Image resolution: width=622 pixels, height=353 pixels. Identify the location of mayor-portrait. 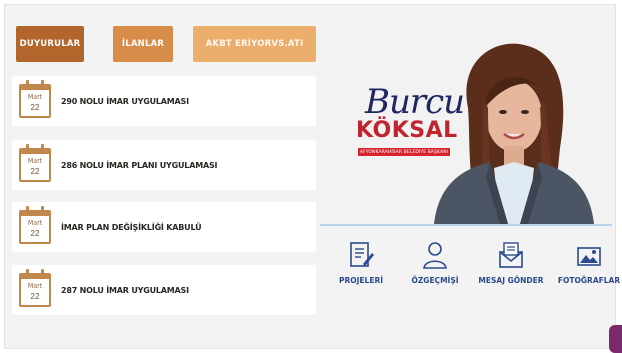
(514, 133).